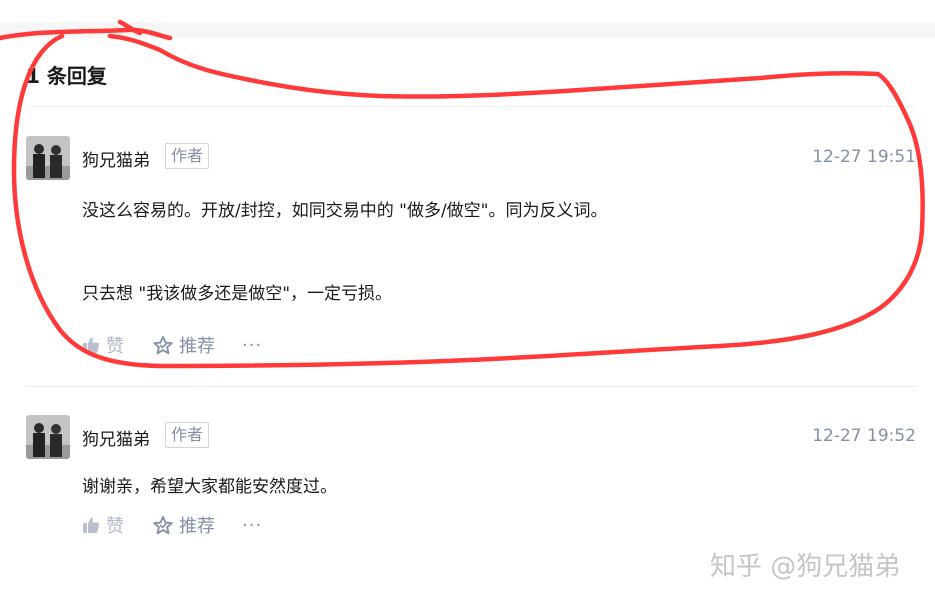 The height and width of the screenshot is (599, 935). I want to click on comment-divider, so click(471, 386).